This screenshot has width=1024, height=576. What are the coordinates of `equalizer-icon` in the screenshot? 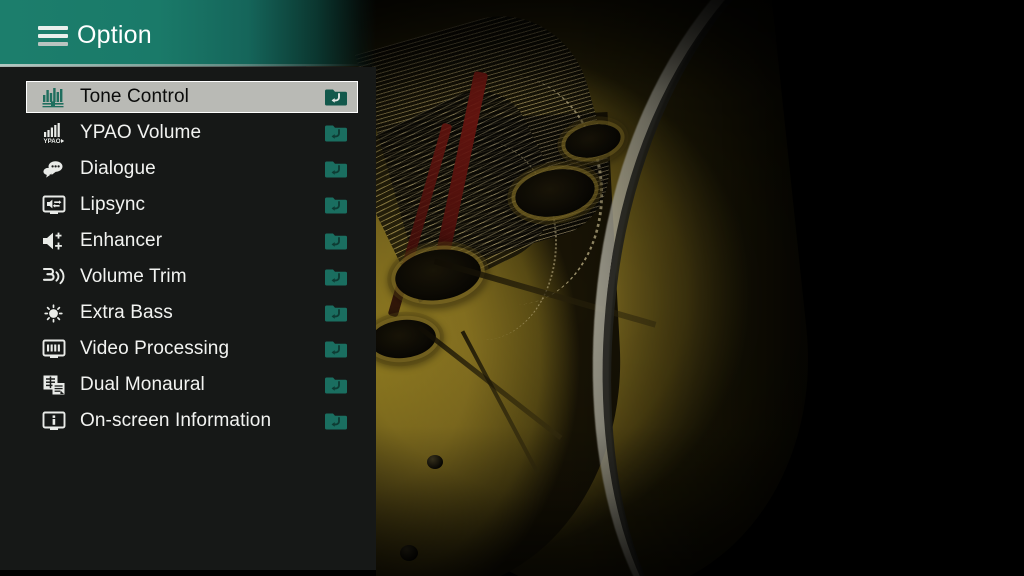 It's located at (54, 97).